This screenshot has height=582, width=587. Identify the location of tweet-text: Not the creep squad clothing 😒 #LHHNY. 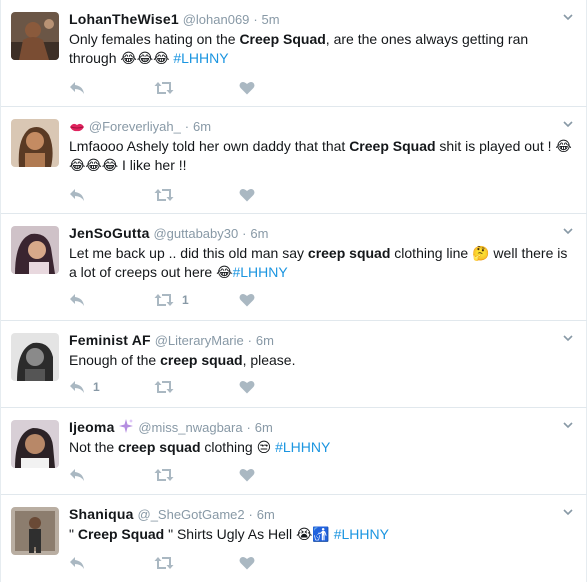
(321, 447).